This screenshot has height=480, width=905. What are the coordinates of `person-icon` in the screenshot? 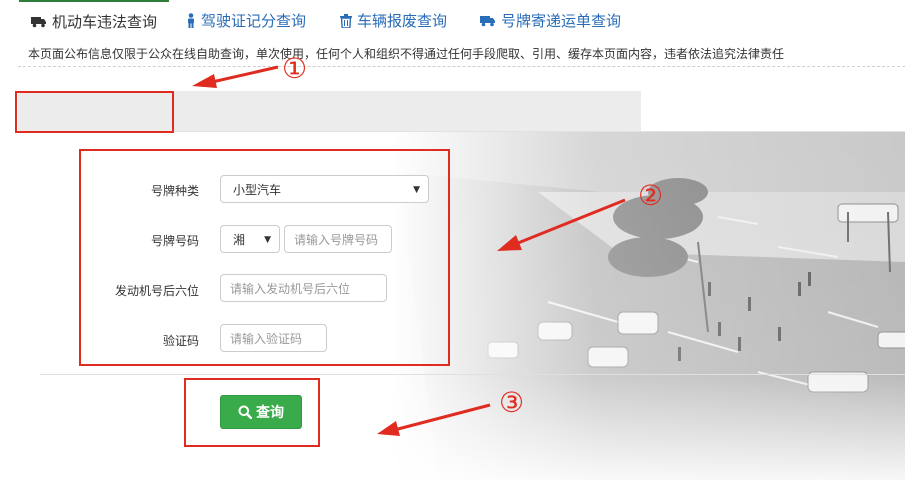 It's located at (191, 20).